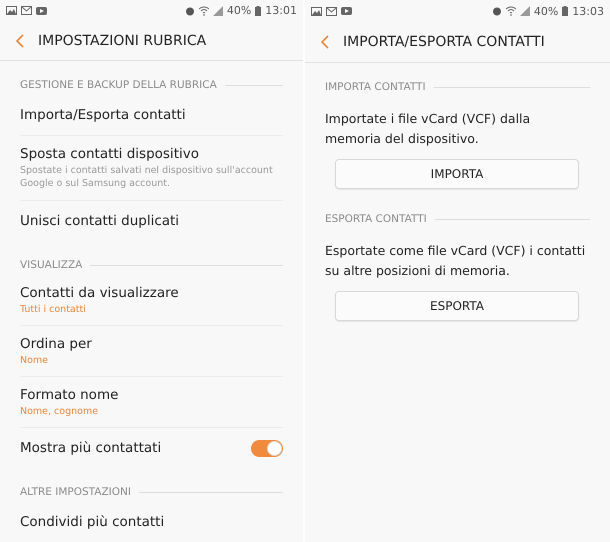  I want to click on item-label: Contatti da visualizzare, so click(100, 293).